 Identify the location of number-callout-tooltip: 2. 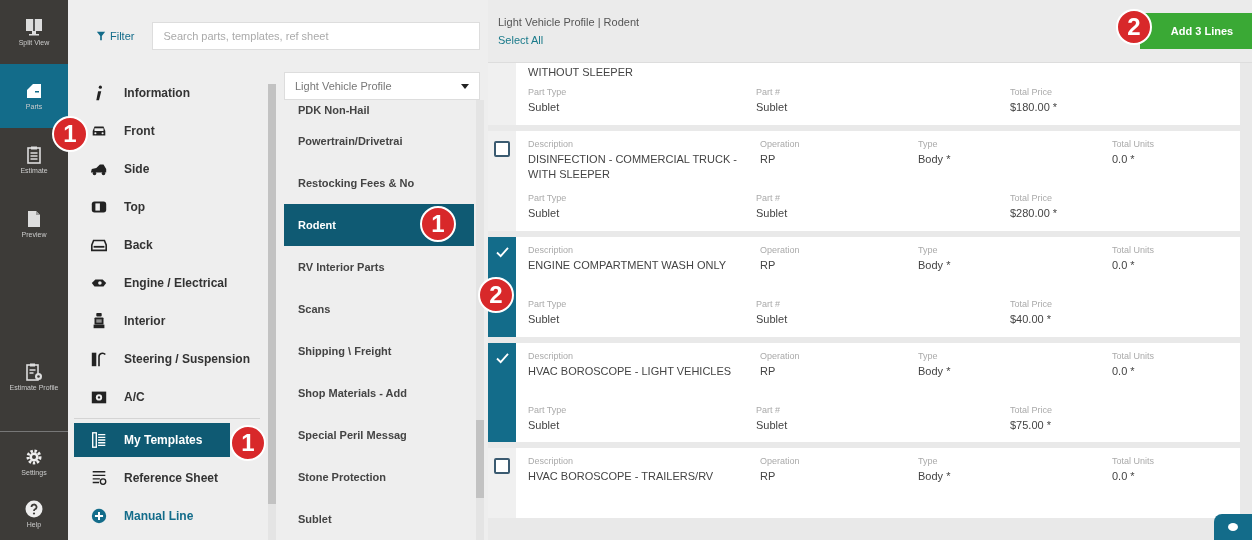
(1134, 27).